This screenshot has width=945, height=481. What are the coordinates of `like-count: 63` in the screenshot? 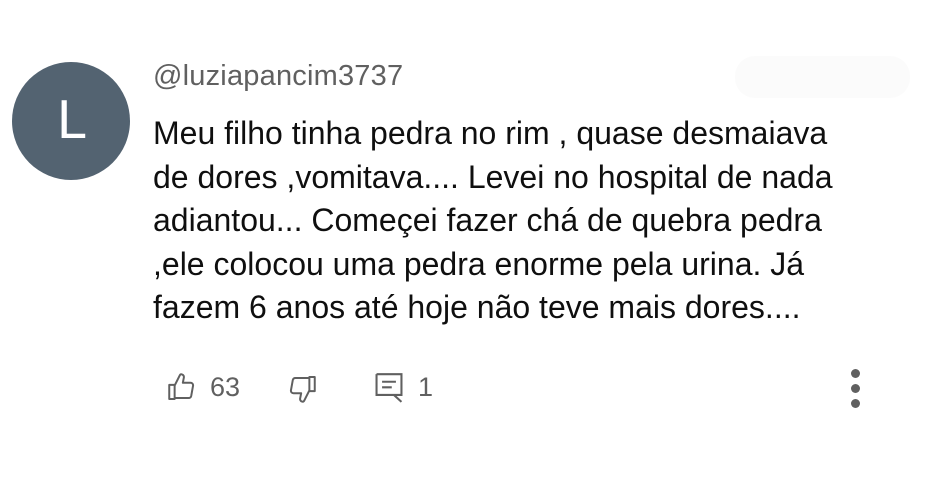 It's located at (225, 387).